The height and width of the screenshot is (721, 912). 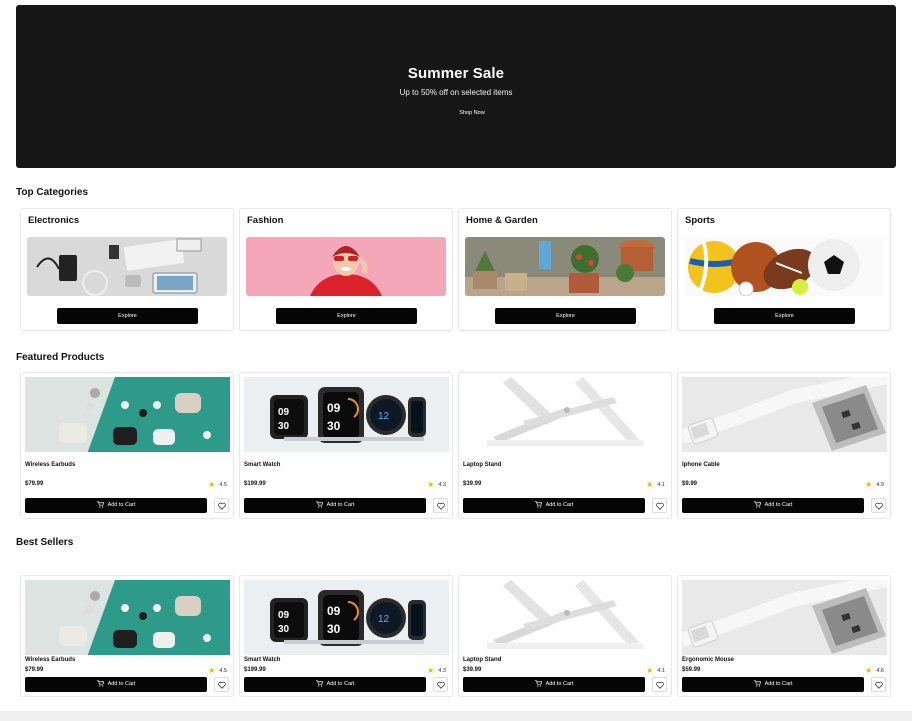 I want to click on category-image-sports, so click(x=784, y=266).